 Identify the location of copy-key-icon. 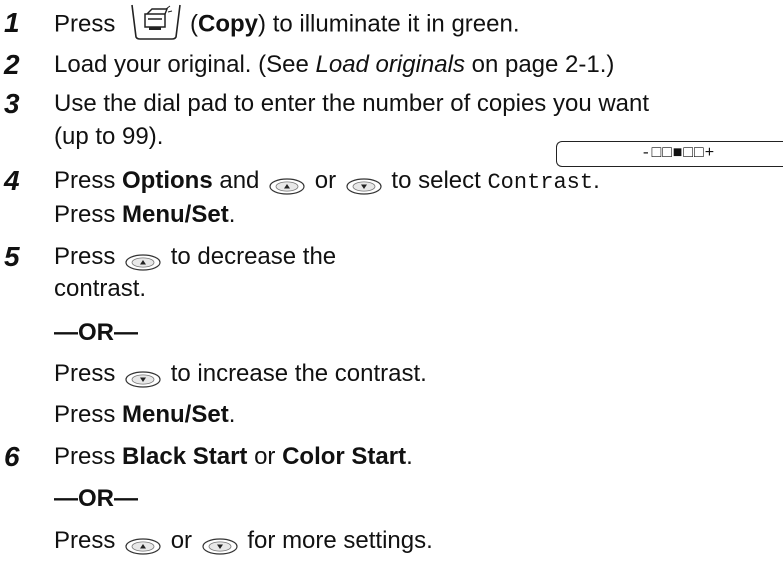
(156, 22).